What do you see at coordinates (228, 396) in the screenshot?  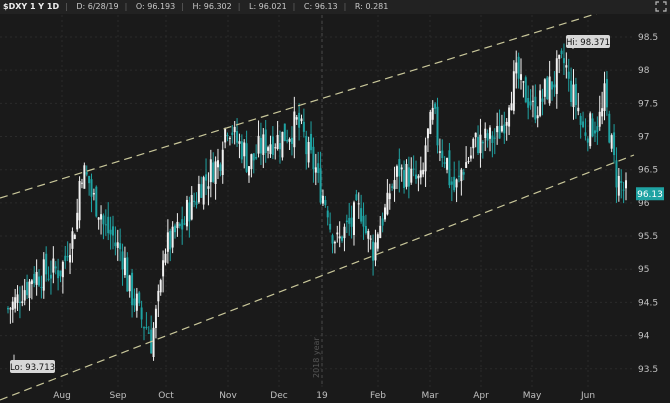 I see `x-tick-label: Nov` at bounding box center [228, 396].